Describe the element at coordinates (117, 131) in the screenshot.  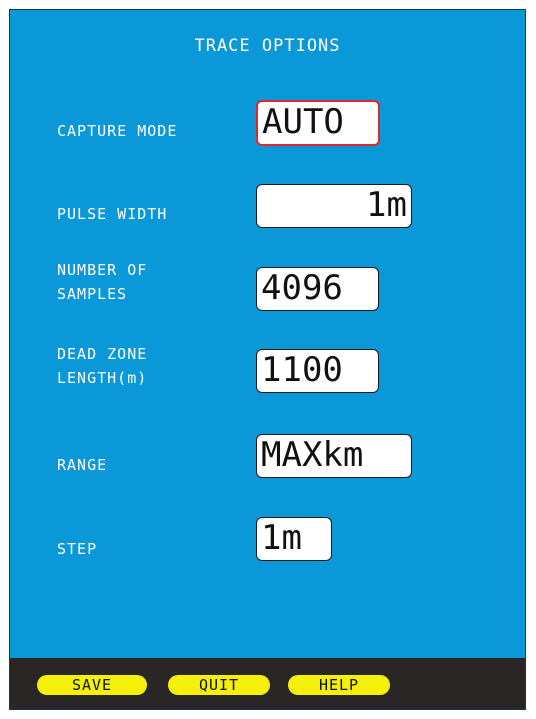
I see `capture-mode-label: CAPTURE MODE` at that location.